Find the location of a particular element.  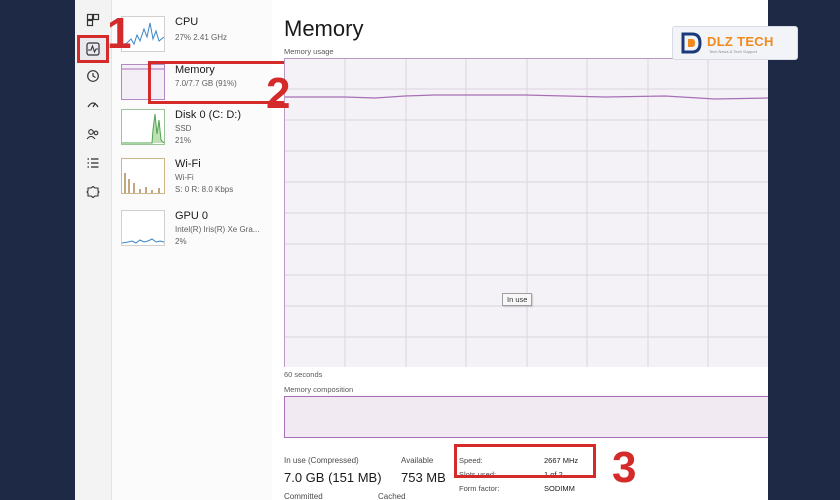

perf-item-name: Wi-Fi is located at coordinates (188, 164).